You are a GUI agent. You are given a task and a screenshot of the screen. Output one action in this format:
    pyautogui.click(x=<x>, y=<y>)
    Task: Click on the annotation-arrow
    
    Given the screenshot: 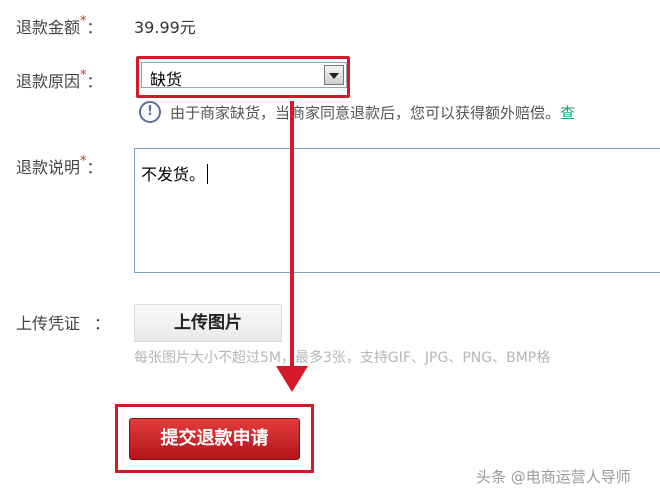 What is the action you would take?
    pyautogui.click(x=292, y=246)
    